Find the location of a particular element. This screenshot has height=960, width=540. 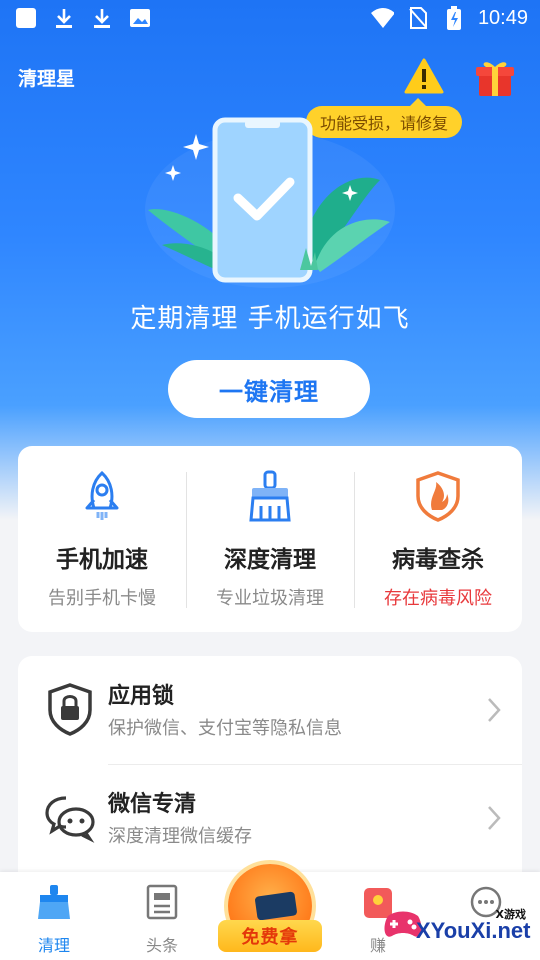

broom-icon is located at coordinates (54, 902).